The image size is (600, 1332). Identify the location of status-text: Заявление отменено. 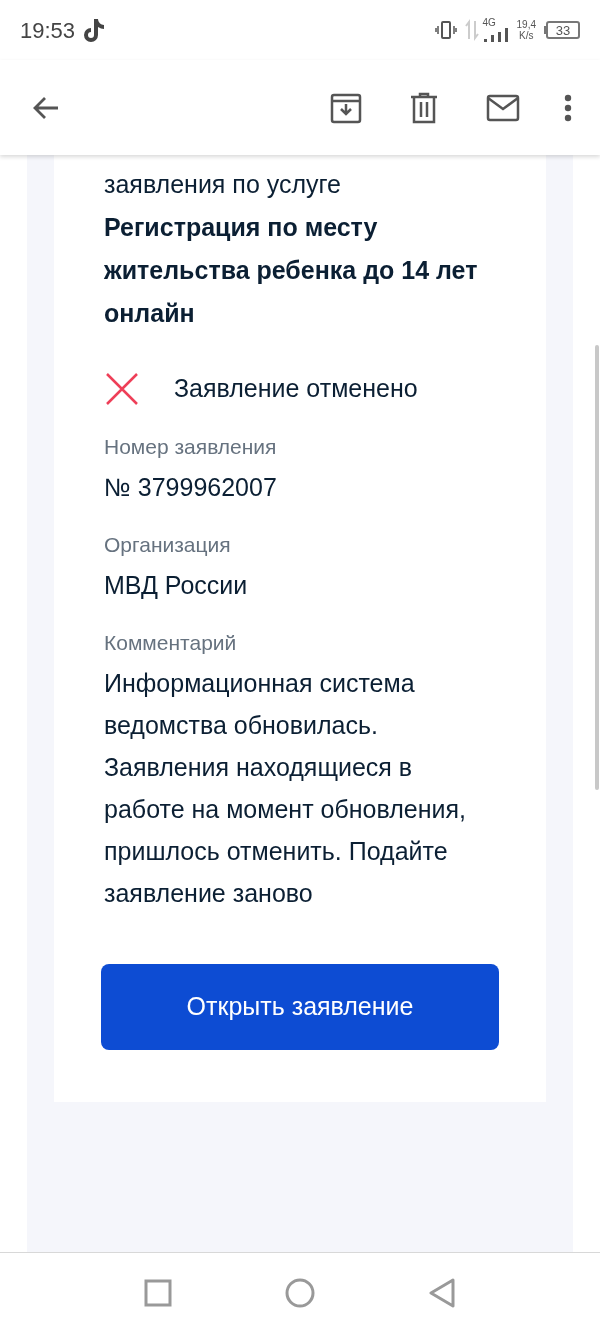
(296, 388).